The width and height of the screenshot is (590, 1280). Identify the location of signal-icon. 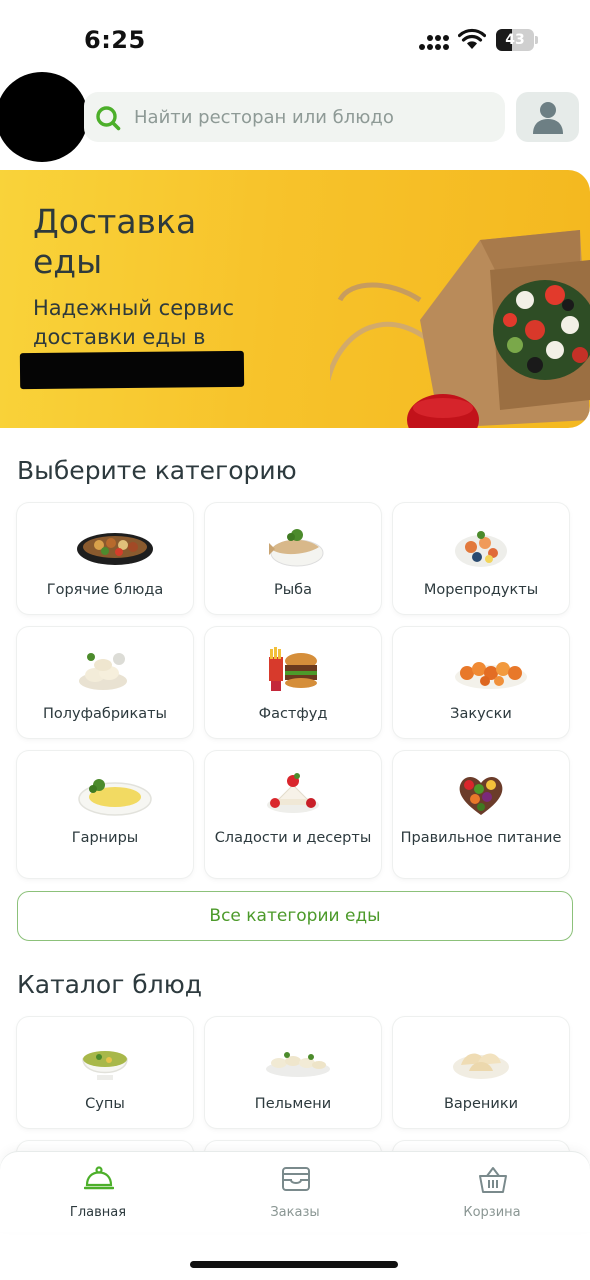
(434, 42).